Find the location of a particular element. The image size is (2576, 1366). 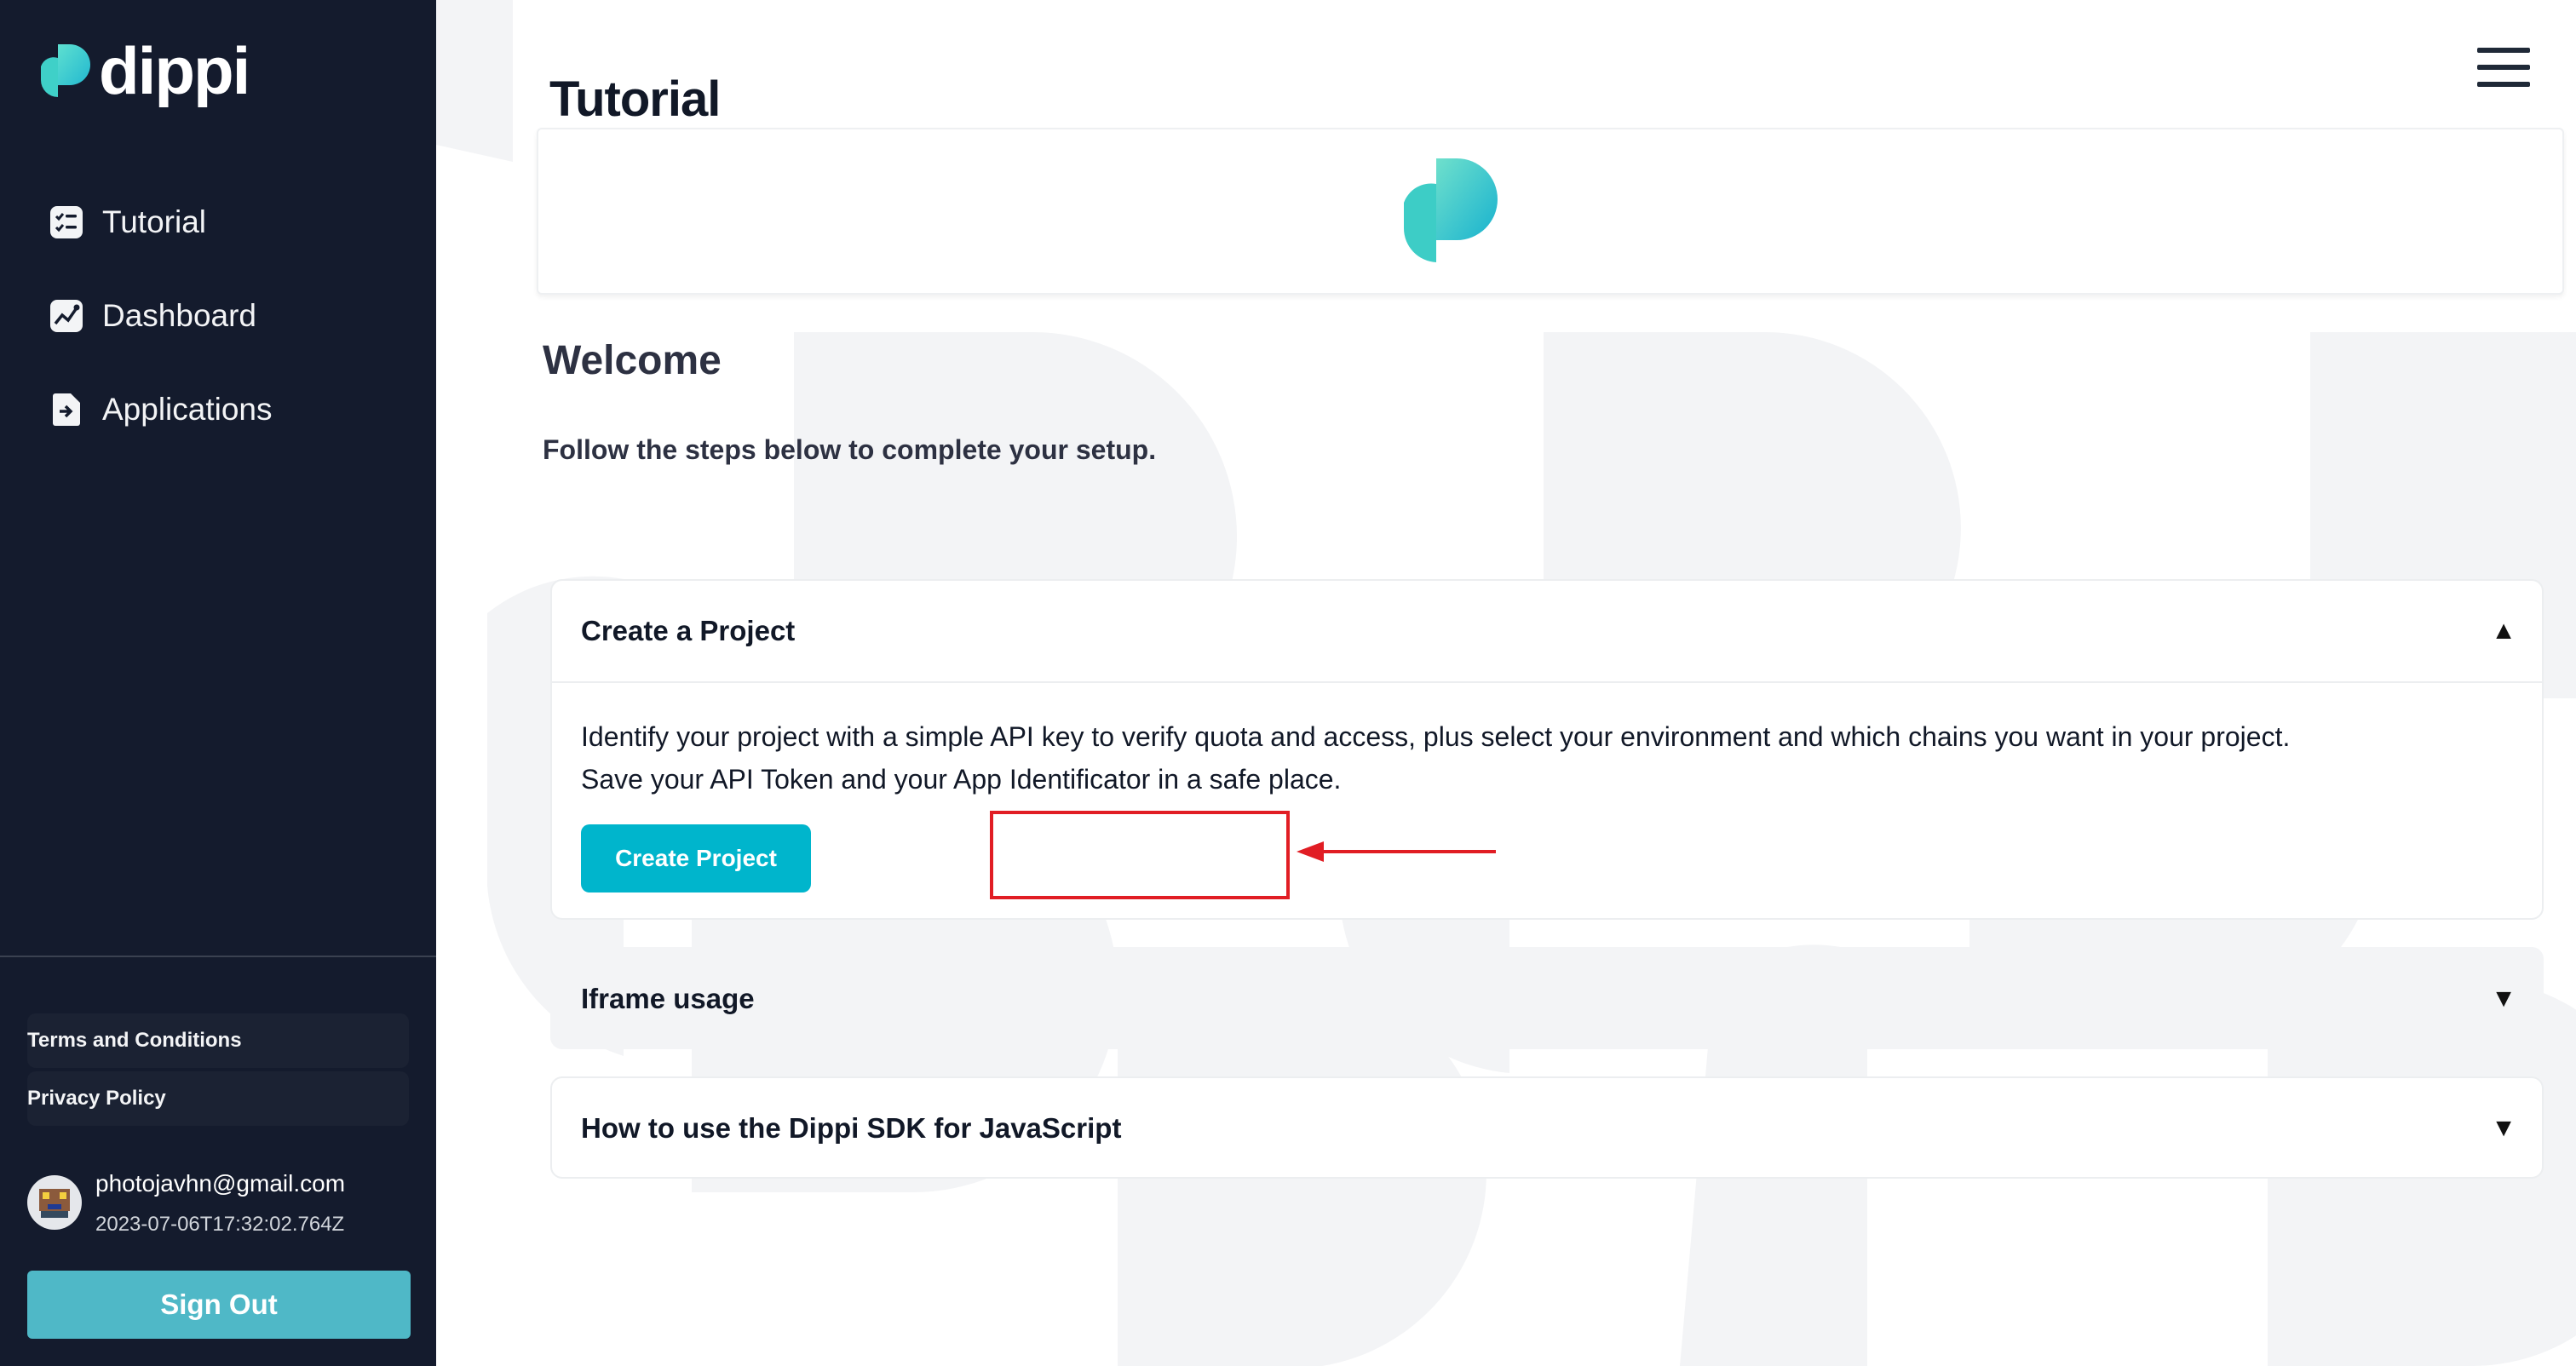

hamburger-menu-icon is located at coordinates (2504, 67).